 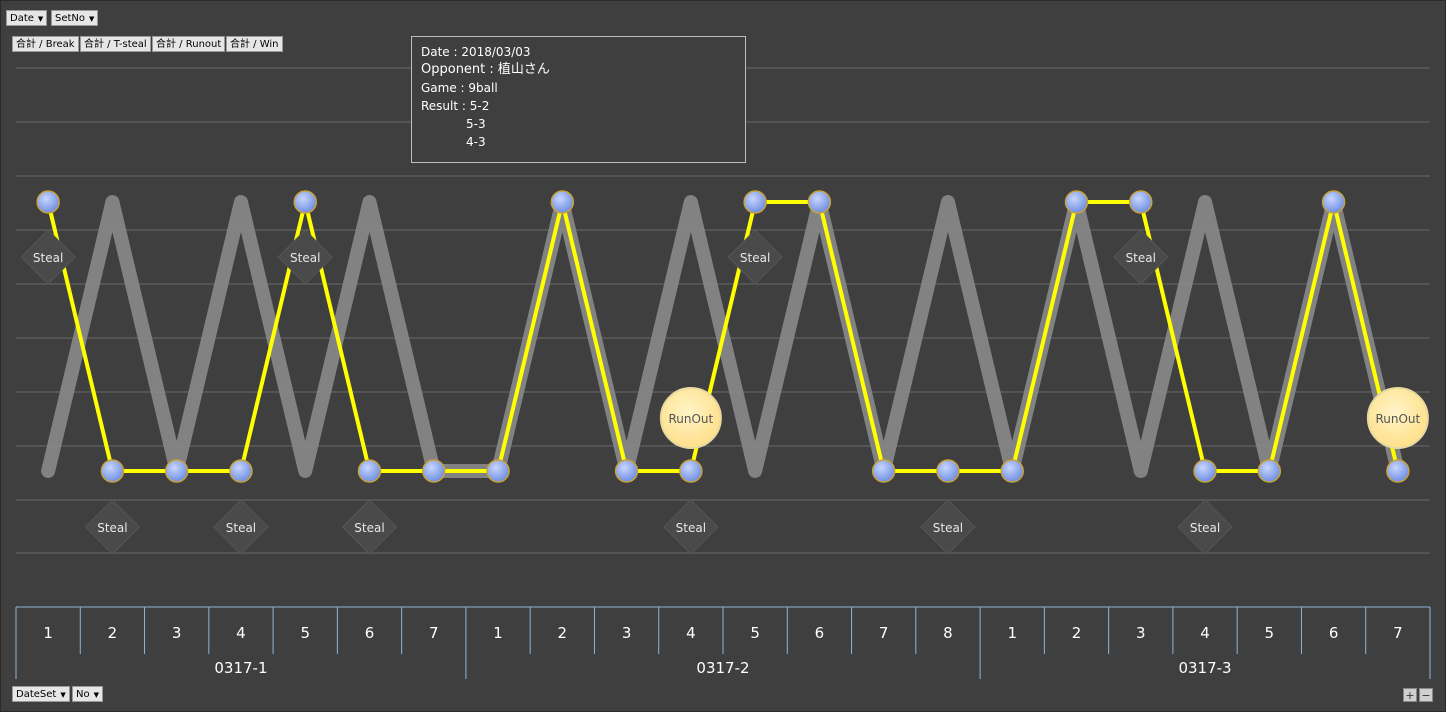 I want to click on no-axis-button: No ▼, so click(x=87, y=694).